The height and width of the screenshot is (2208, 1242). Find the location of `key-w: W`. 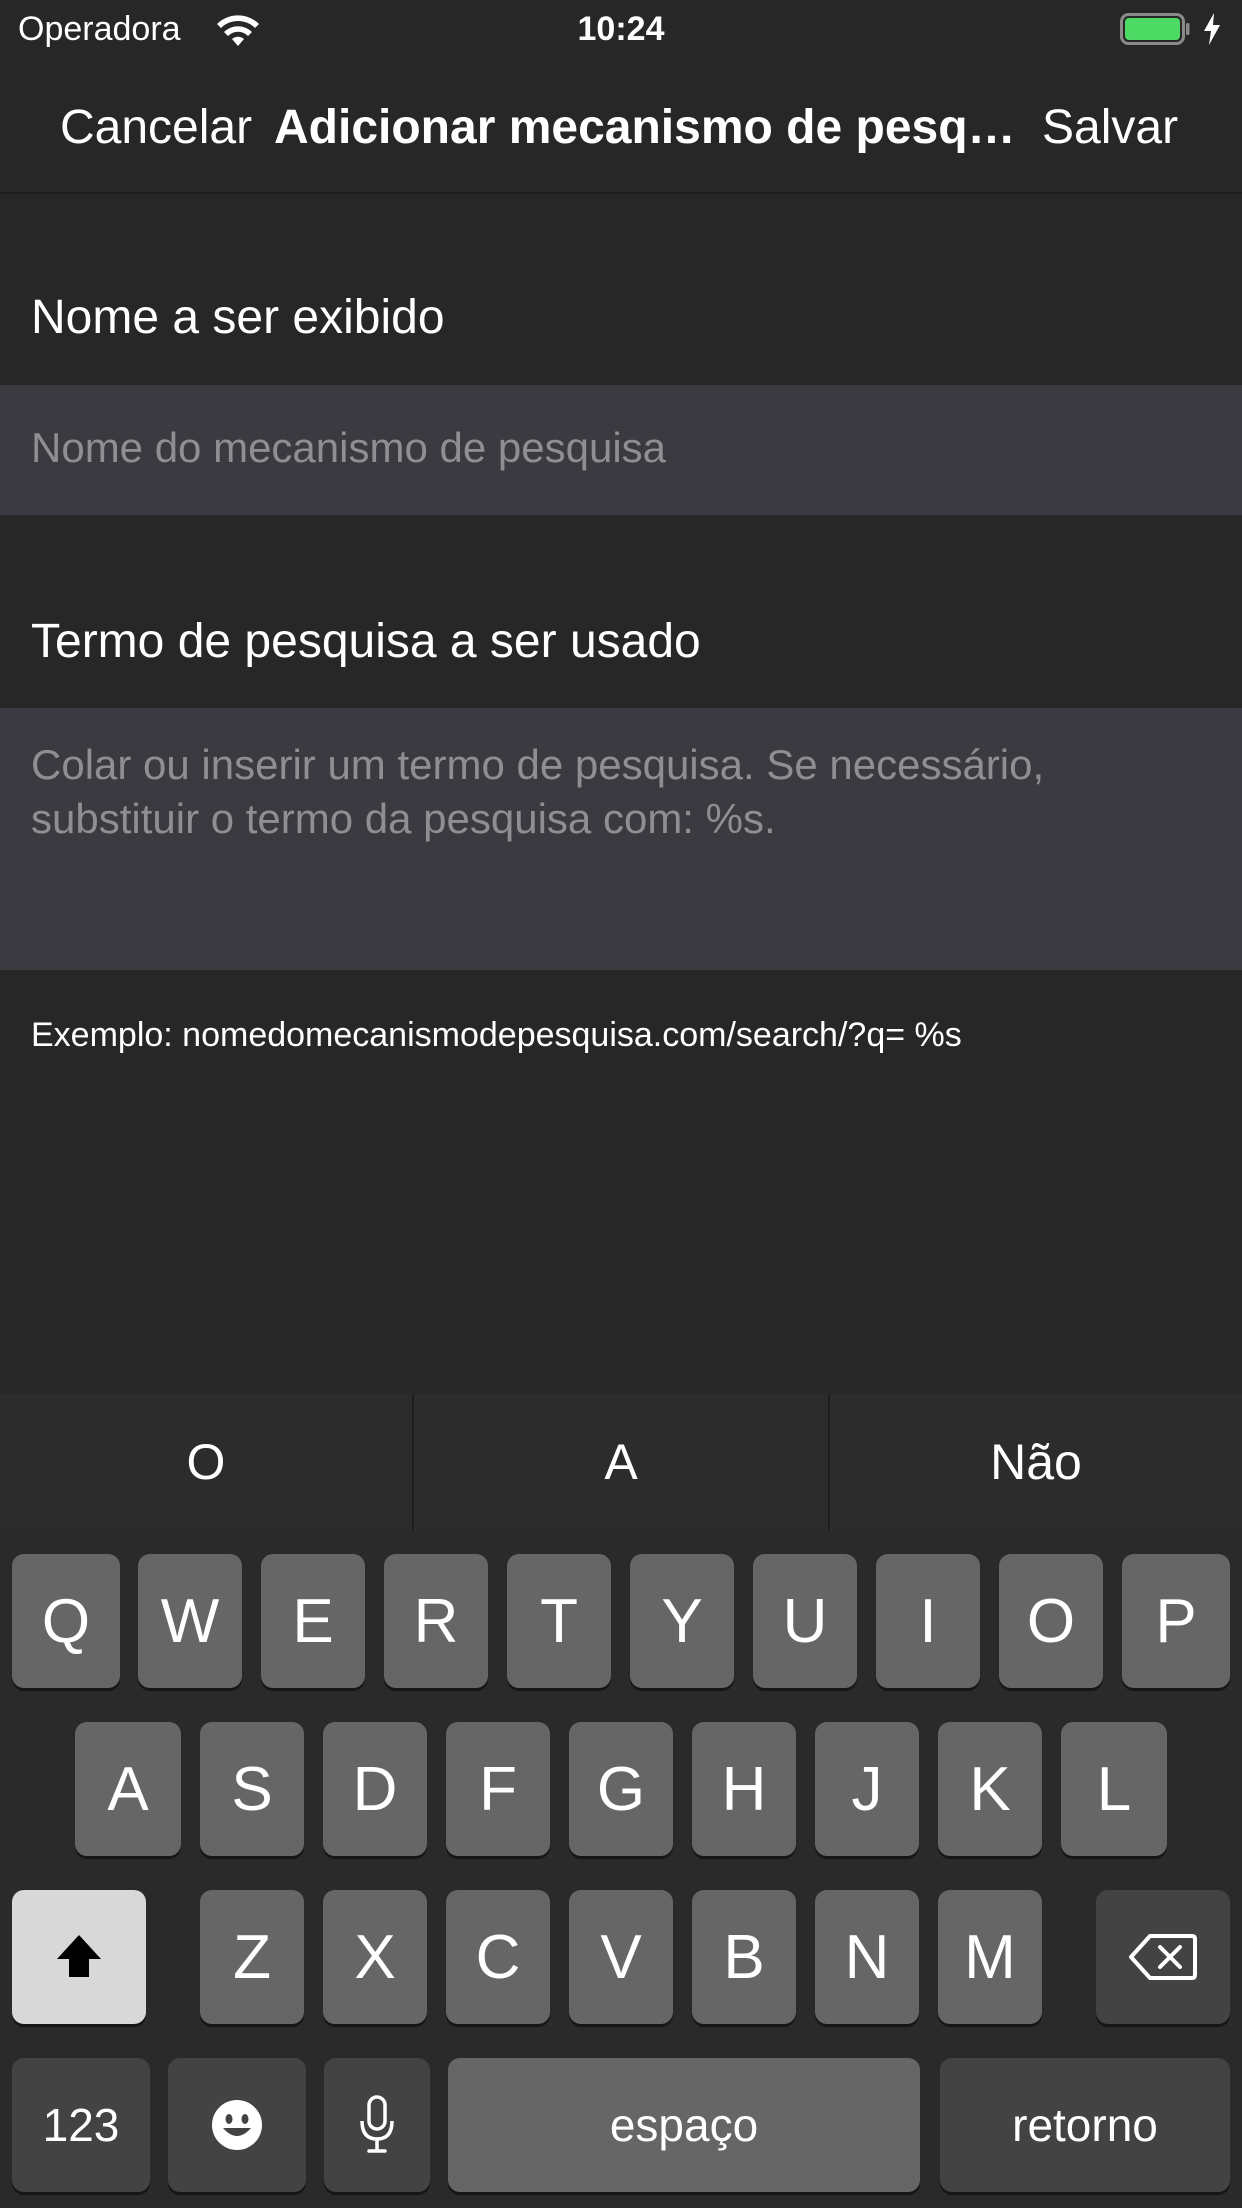

key-w: W is located at coordinates (190, 1621).